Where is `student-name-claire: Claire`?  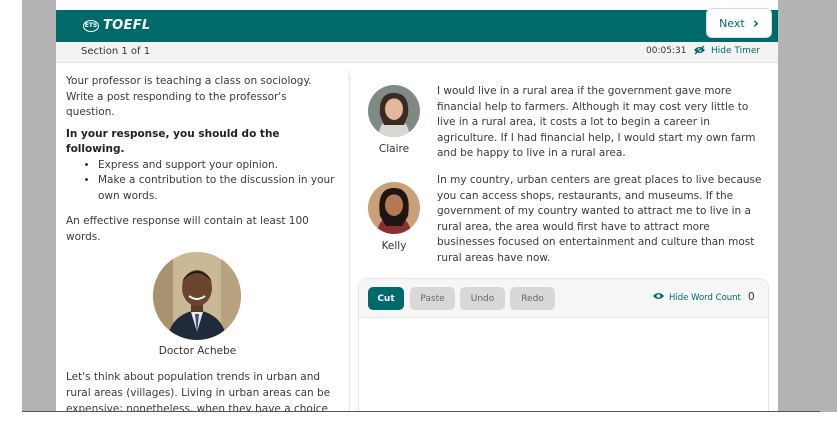
student-name-claire: Claire is located at coordinates (394, 149).